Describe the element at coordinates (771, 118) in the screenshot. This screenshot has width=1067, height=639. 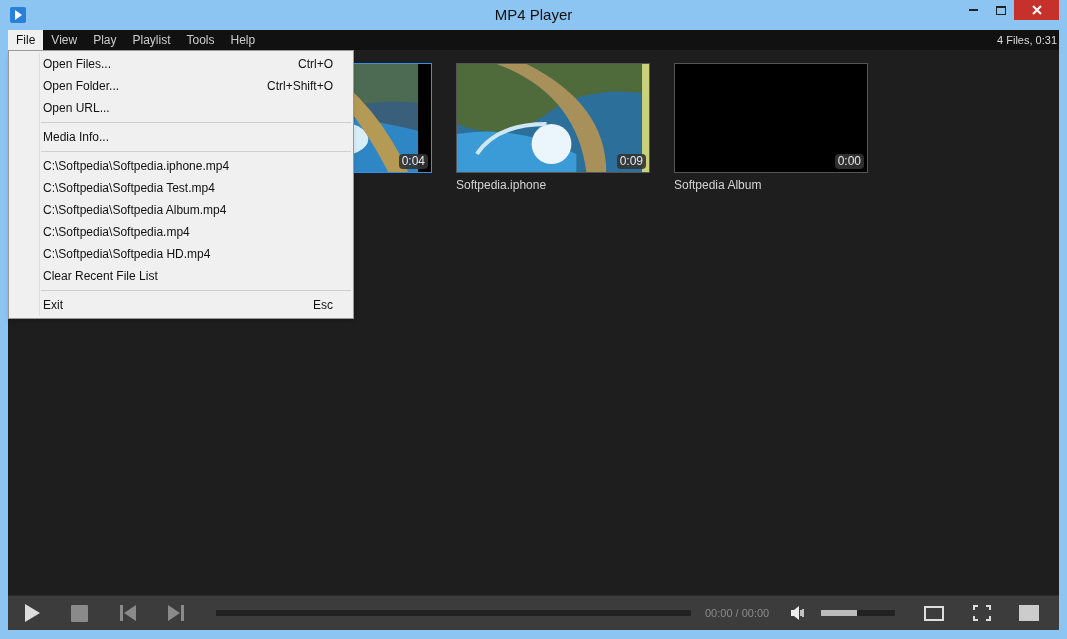
I see `video-thumbnail: 0:00` at that location.